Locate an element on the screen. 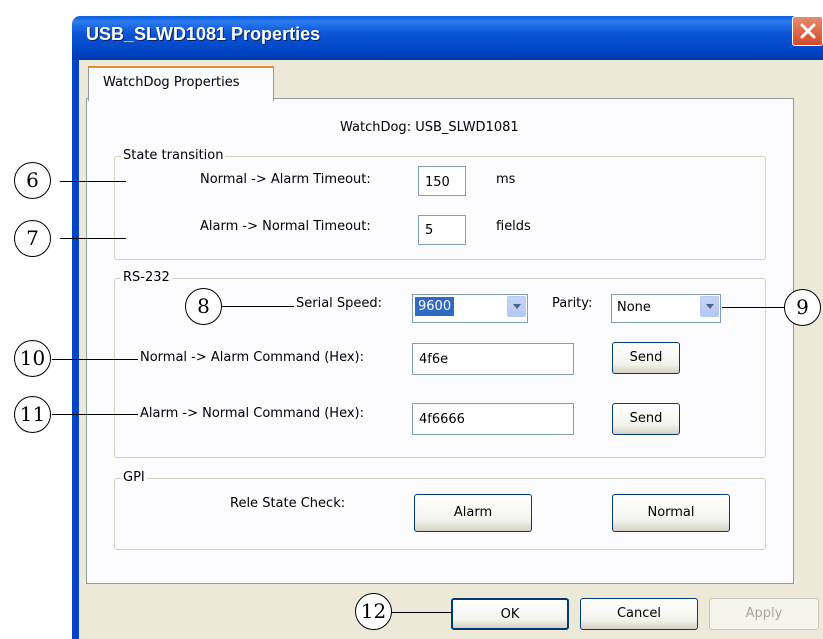 Image resolution: width=823 pixels, height=639 pixels. normal-alarm-command-field: 4f6e is located at coordinates (493, 359).